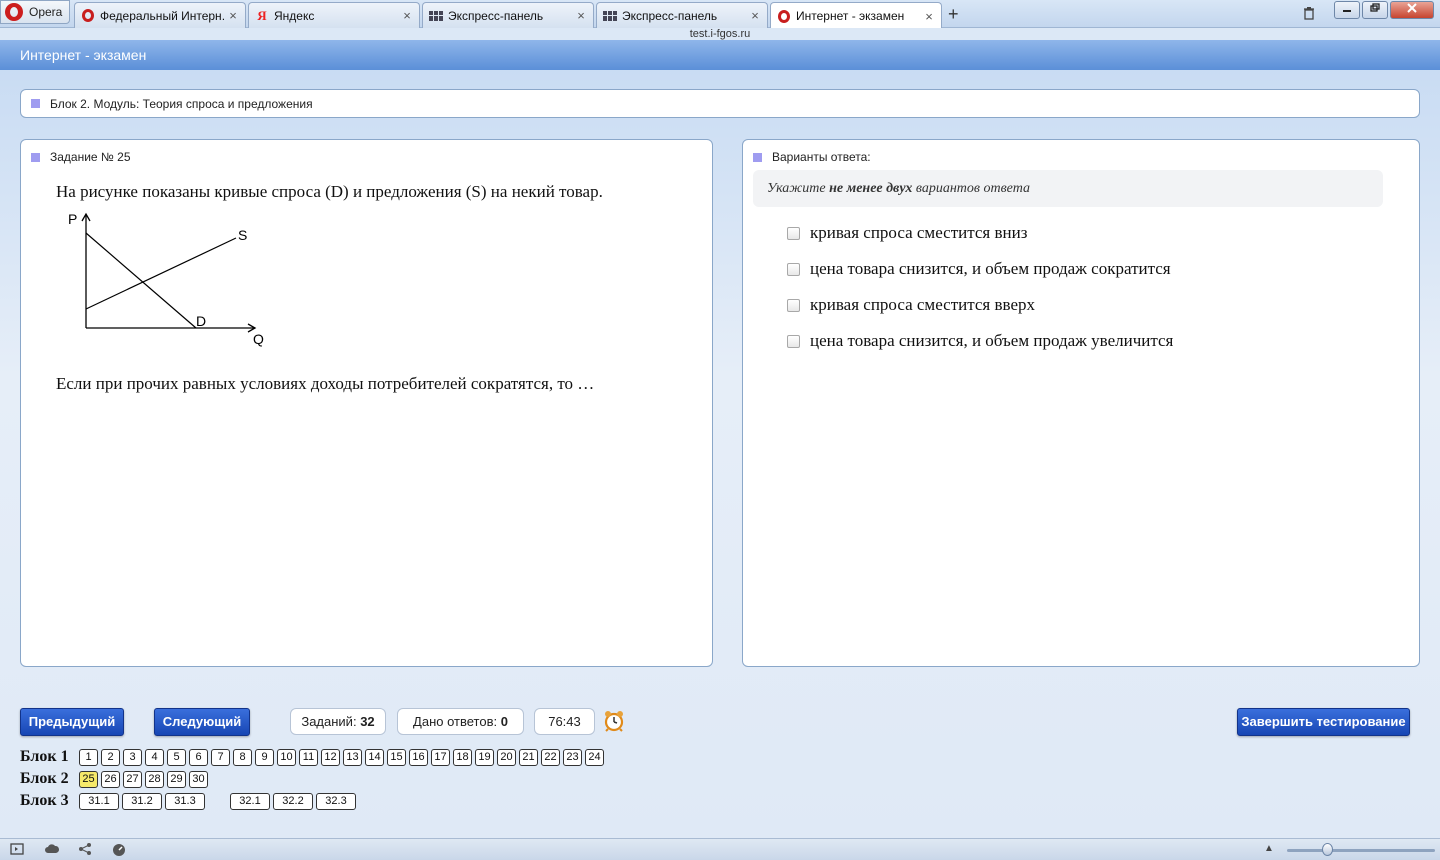 This screenshot has width=1440, height=860. What do you see at coordinates (871, 188) in the screenshot?
I see `hint-bold: не менее двух` at bounding box center [871, 188].